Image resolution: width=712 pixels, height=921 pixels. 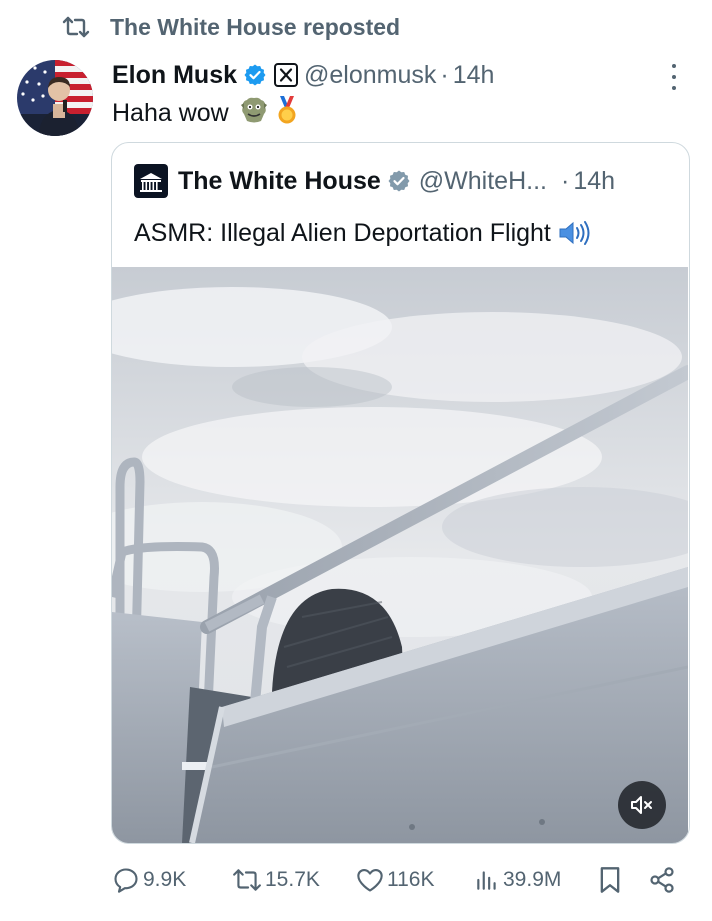 What do you see at coordinates (411, 879) in the screenshot?
I see `like-count: 116K` at bounding box center [411, 879].